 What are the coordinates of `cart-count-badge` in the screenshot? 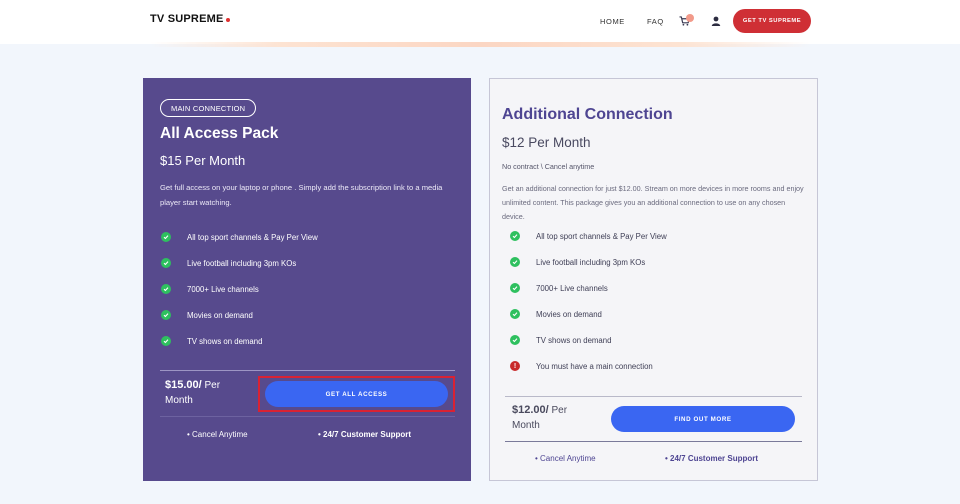 It's located at (690, 18).